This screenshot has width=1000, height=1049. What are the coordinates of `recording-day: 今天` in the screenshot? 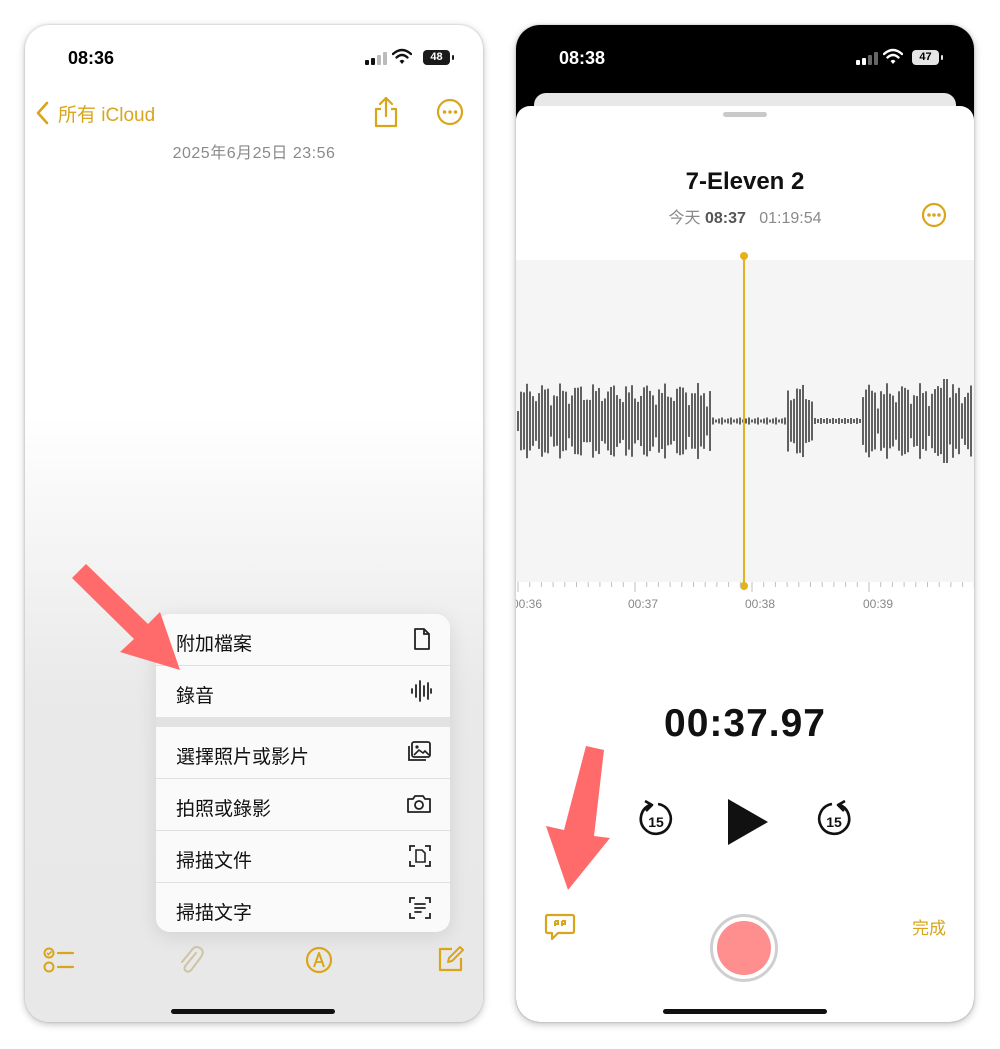 It's located at (684, 218).